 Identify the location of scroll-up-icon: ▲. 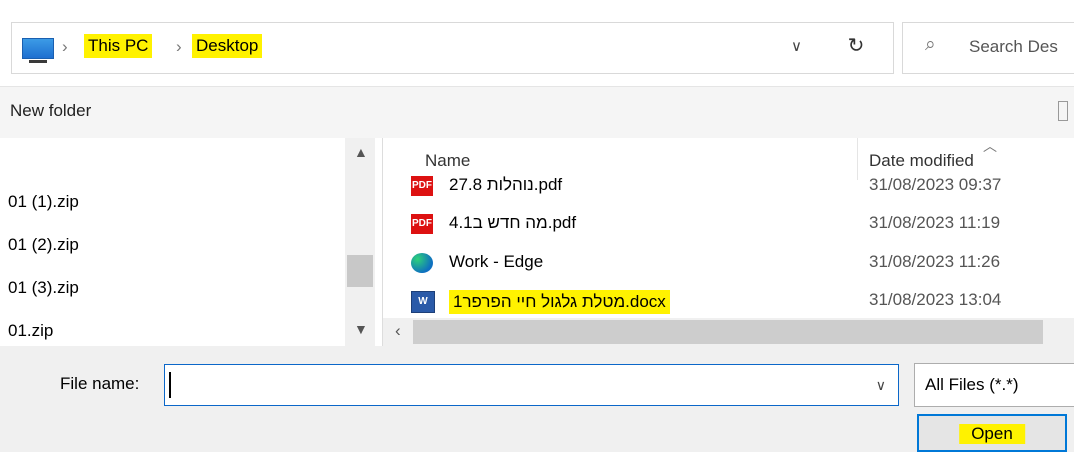
(361, 152).